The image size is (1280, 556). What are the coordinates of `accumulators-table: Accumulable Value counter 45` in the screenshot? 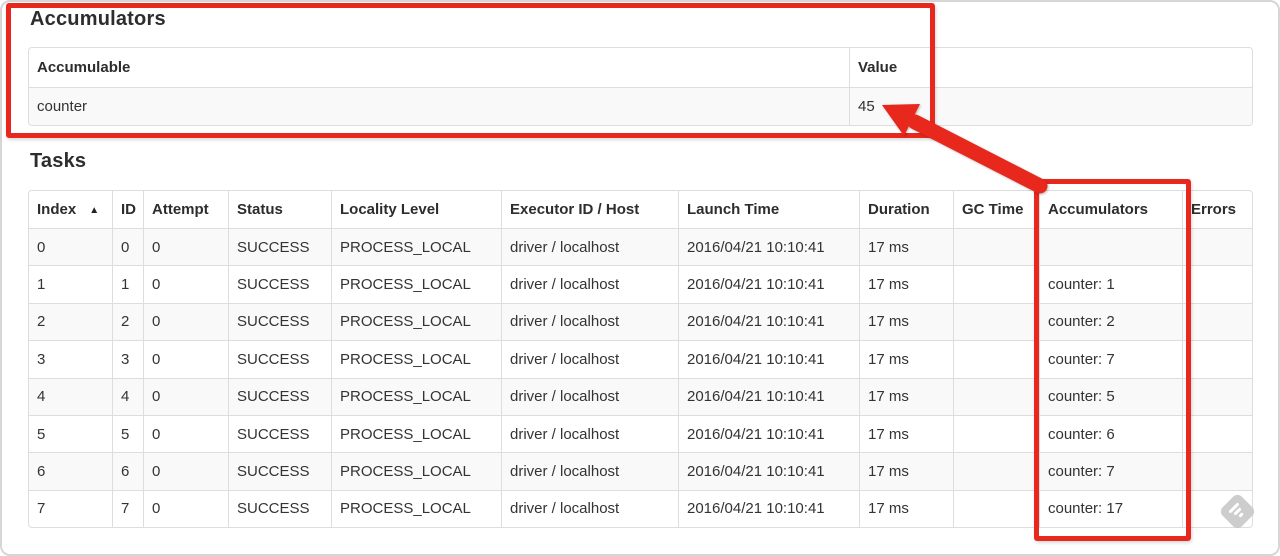 It's located at (640, 86).